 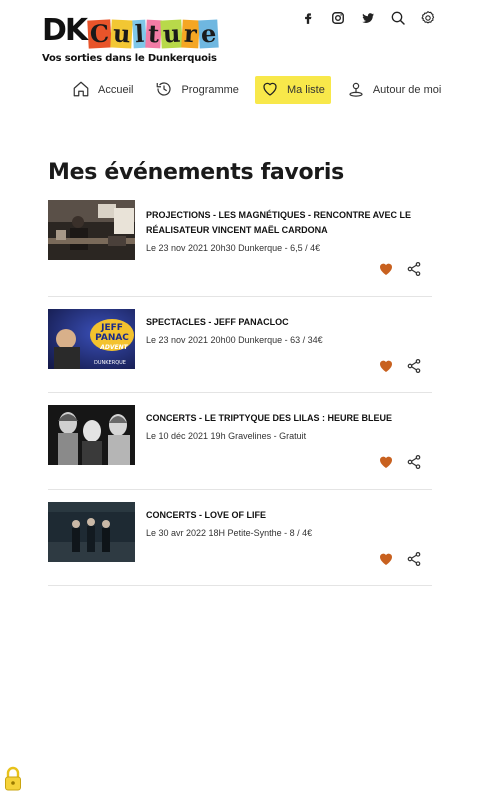 What do you see at coordinates (407, 90) in the screenshot?
I see `nav-label: Autour de moi` at bounding box center [407, 90].